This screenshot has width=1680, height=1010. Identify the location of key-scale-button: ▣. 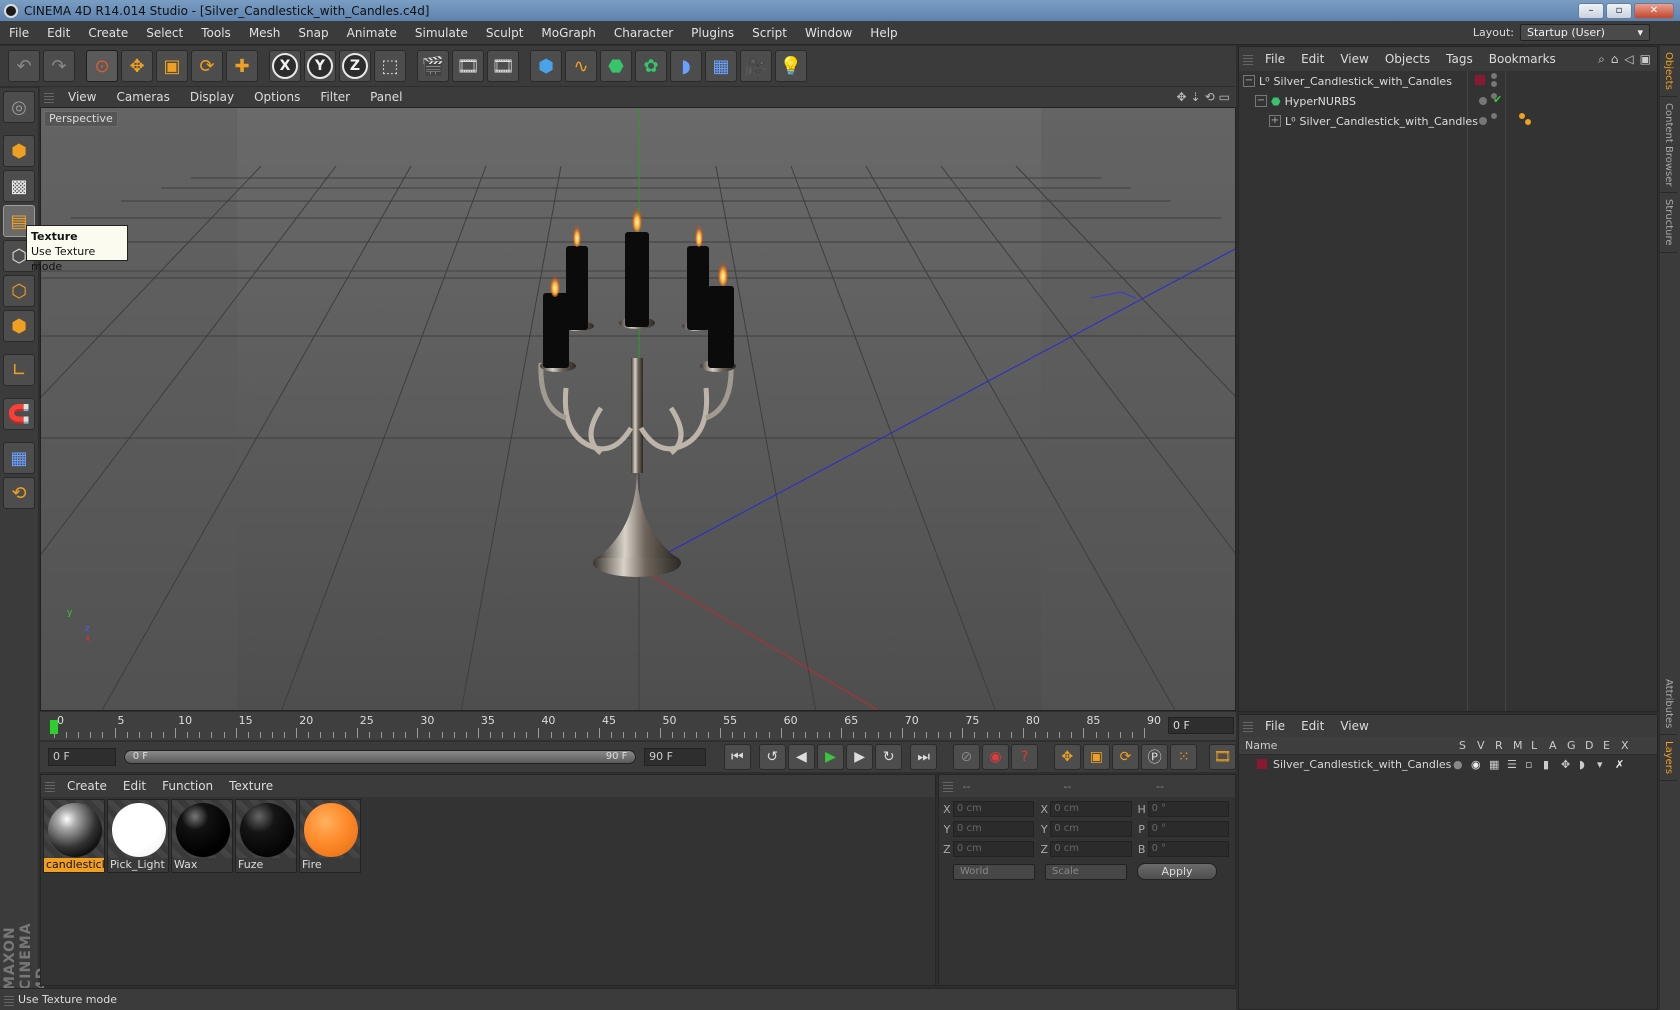
(1096, 757).